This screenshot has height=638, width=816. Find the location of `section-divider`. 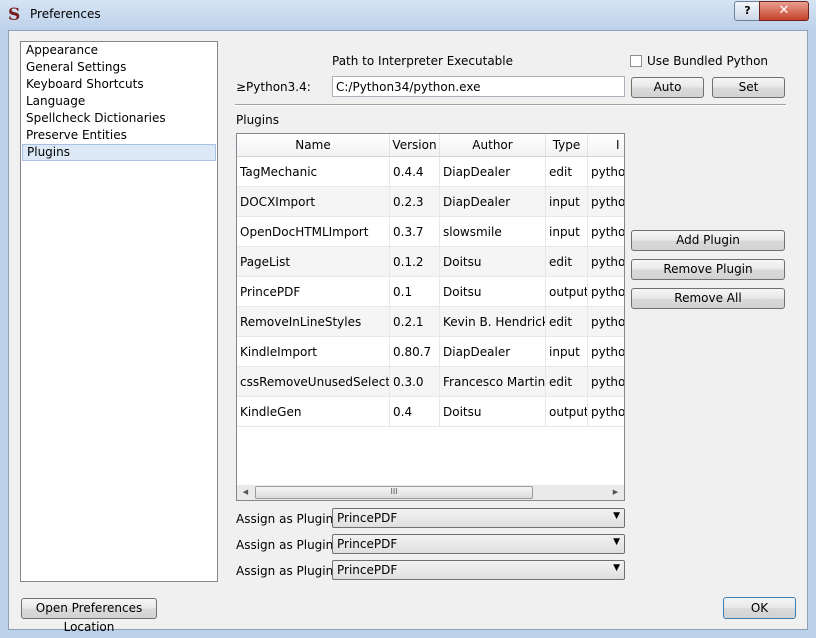

section-divider is located at coordinates (510, 105).